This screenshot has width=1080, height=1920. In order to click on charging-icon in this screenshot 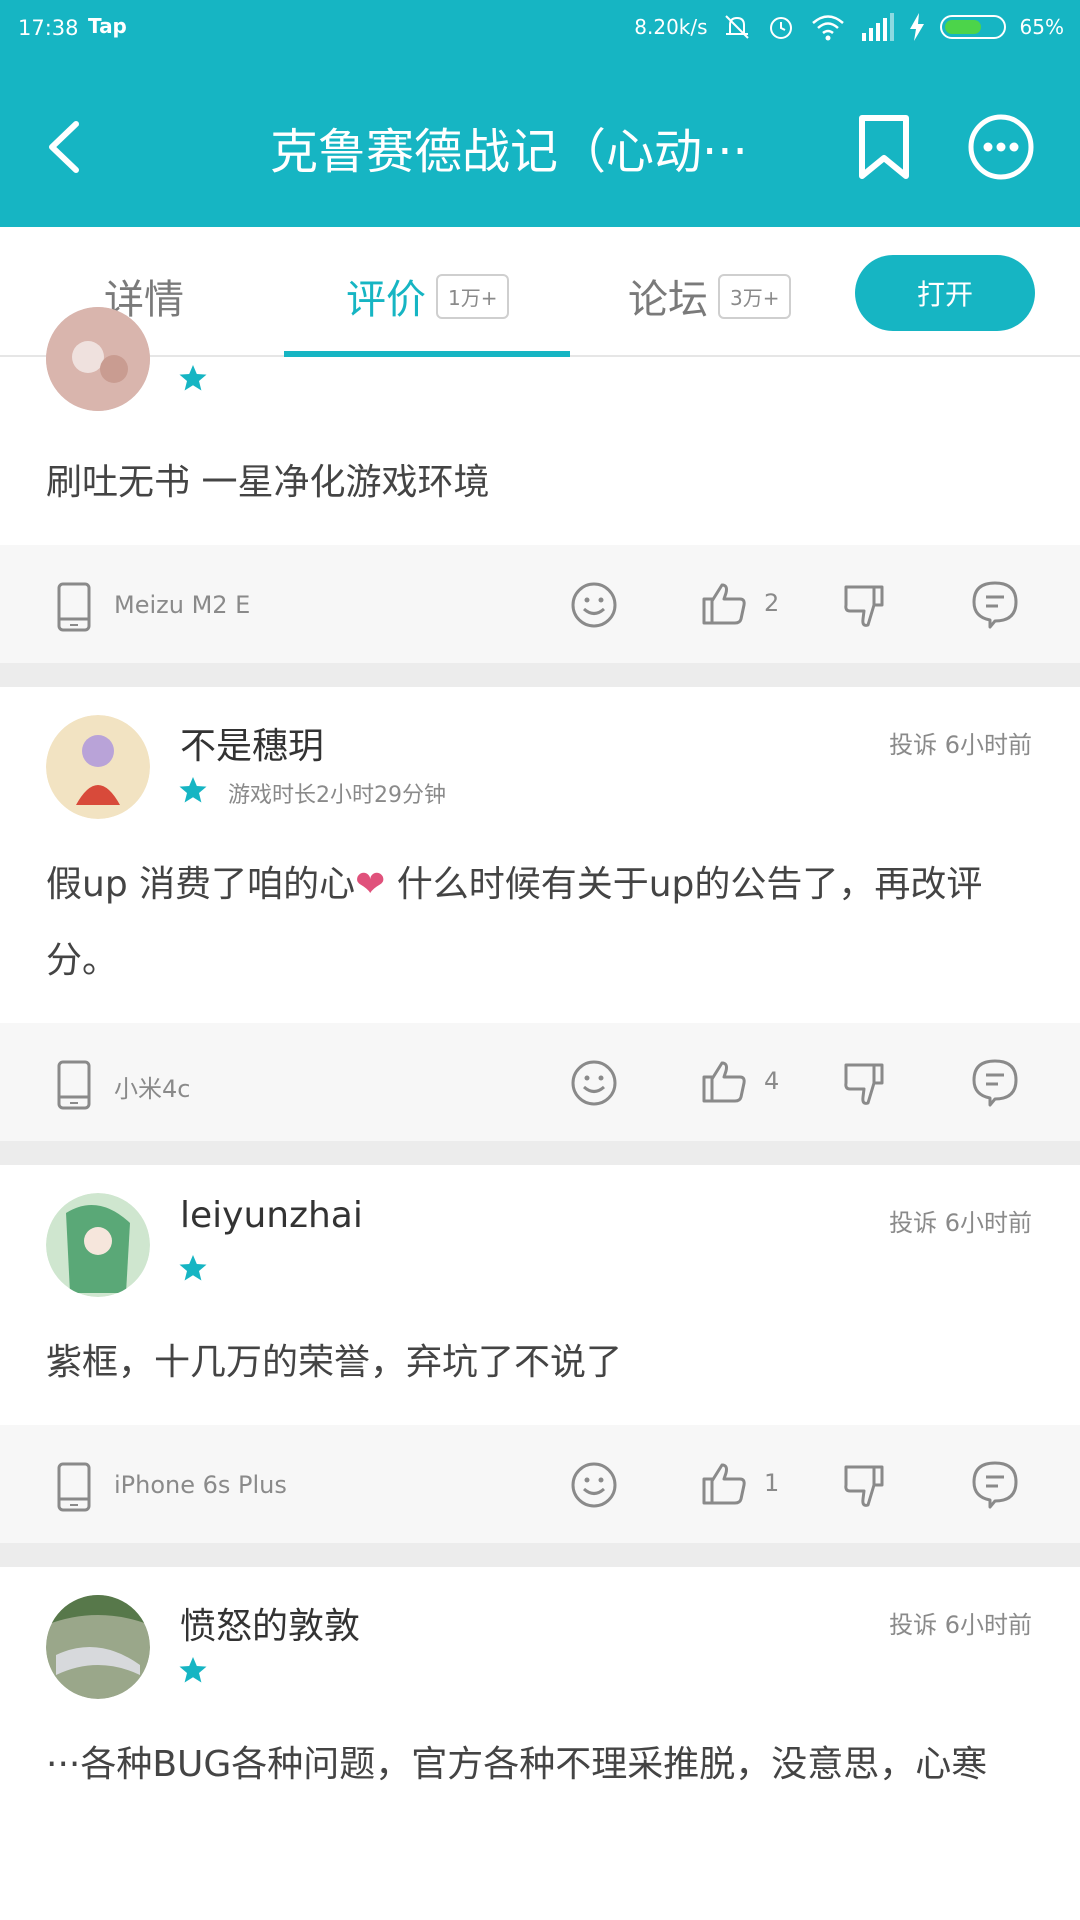, I will do `click(917, 27)`.